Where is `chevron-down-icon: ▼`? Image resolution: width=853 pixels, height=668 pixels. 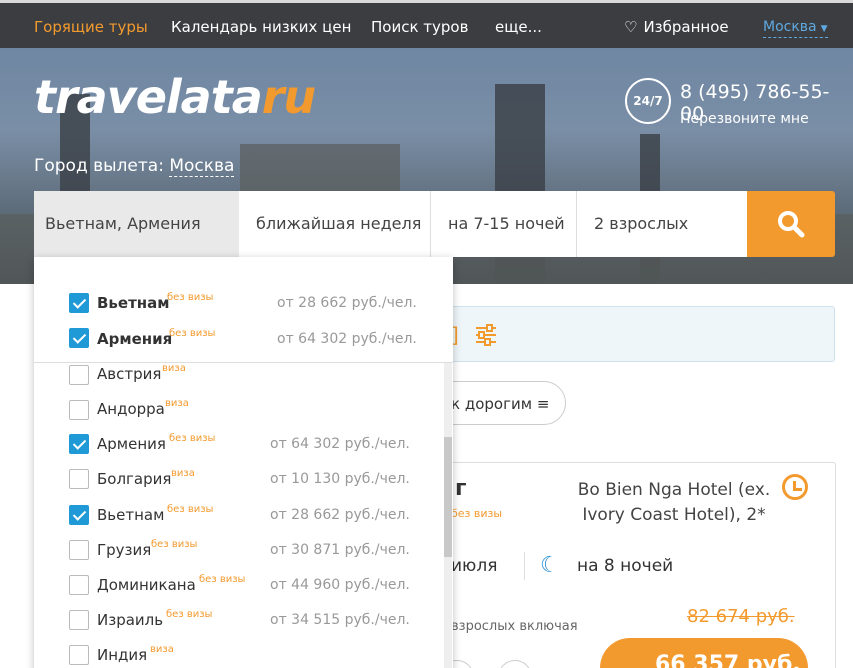
chevron-down-icon: ▼ is located at coordinates (824, 29).